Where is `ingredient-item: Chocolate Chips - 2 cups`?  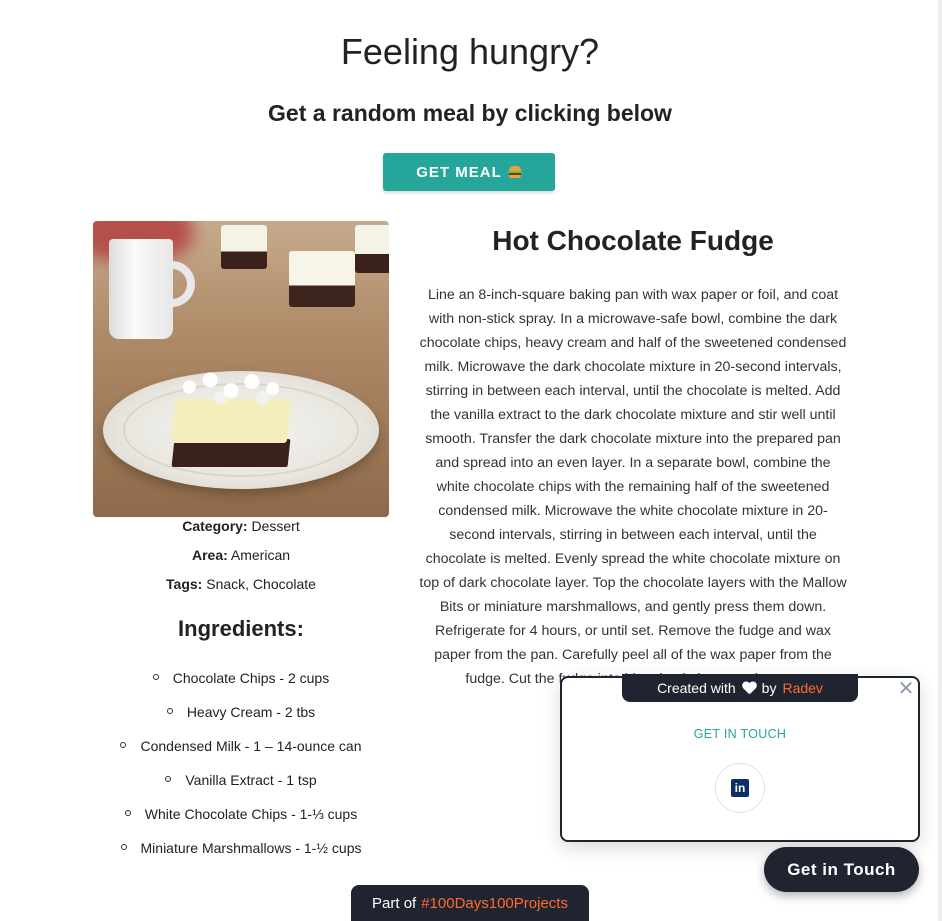 ingredient-item: Chocolate Chips - 2 cups is located at coordinates (241, 687).